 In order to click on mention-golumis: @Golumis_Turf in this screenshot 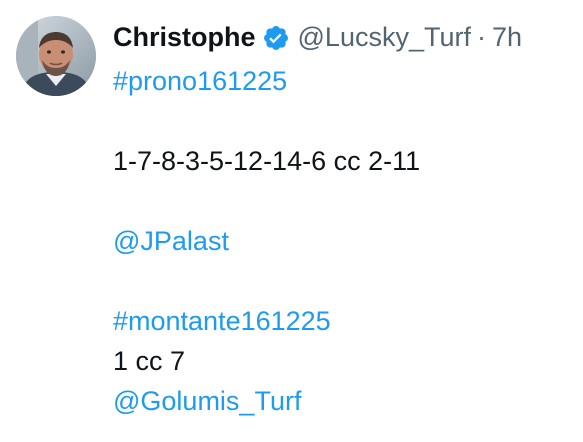, I will do `click(207, 401)`.